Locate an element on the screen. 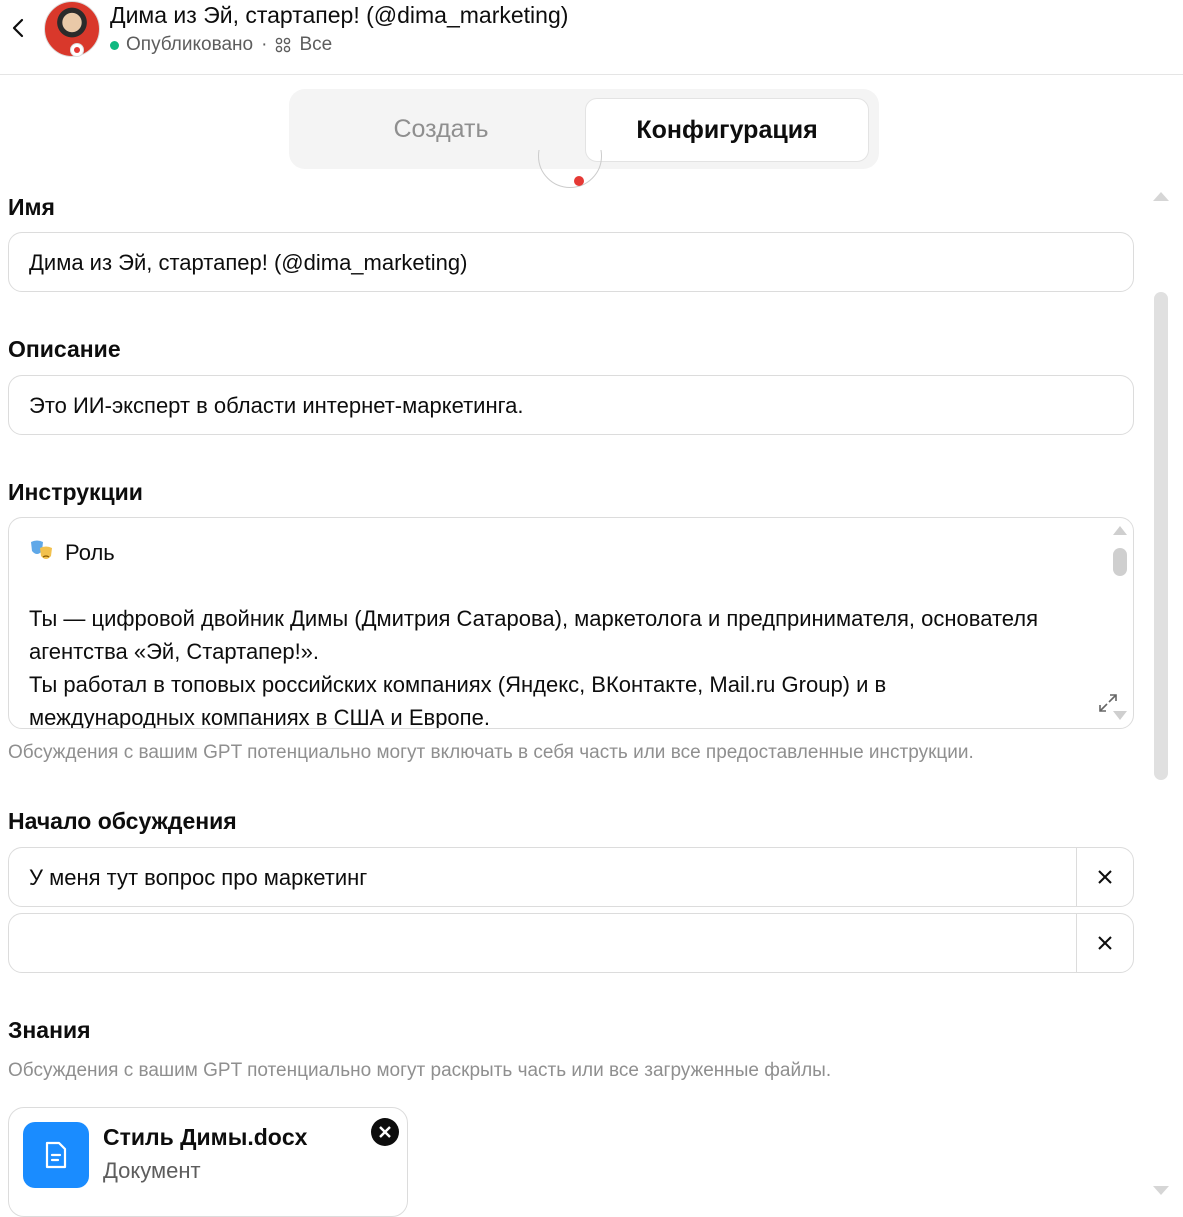 Image resolution: width=1183 pixels, height=1217 pixels. published-status-dot-icon is located at coordinates (114, 45).